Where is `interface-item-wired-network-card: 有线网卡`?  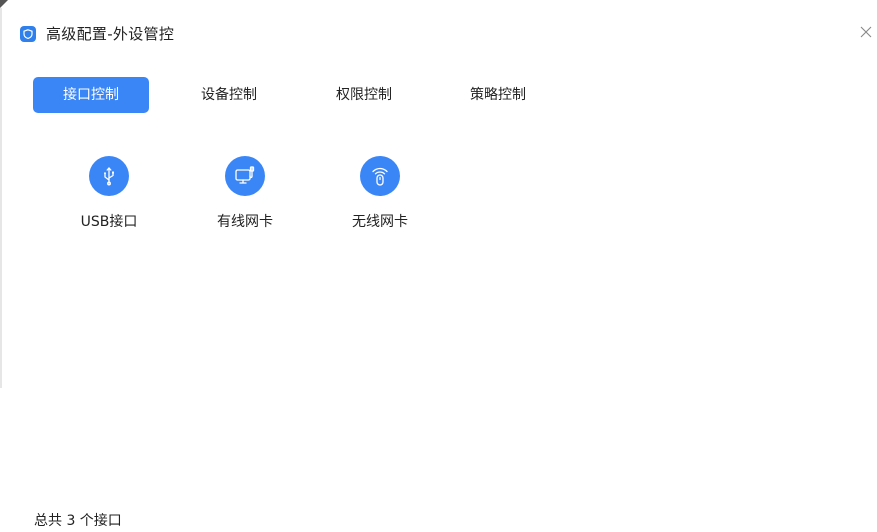 interface-item-wired-network-card: 有线网卡 is located at coordinates (245, 196).